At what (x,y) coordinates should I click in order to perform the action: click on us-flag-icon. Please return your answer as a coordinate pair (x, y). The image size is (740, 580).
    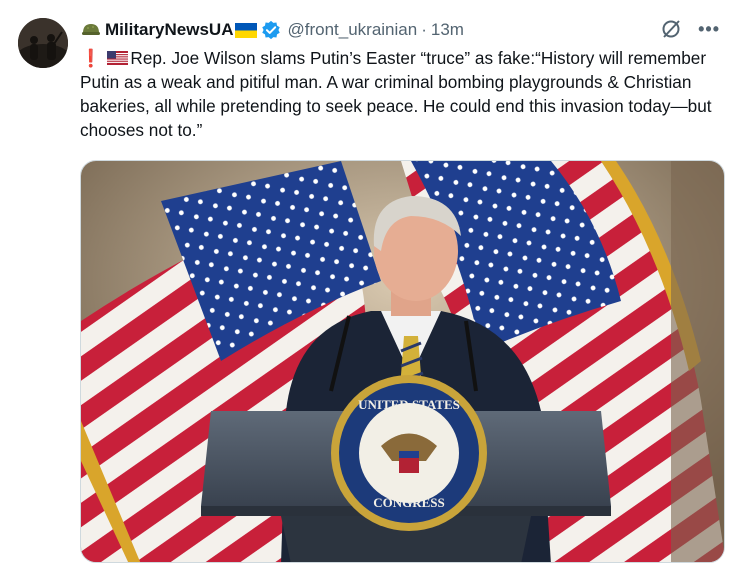
    Looking at the image, I should click on (118, 58).